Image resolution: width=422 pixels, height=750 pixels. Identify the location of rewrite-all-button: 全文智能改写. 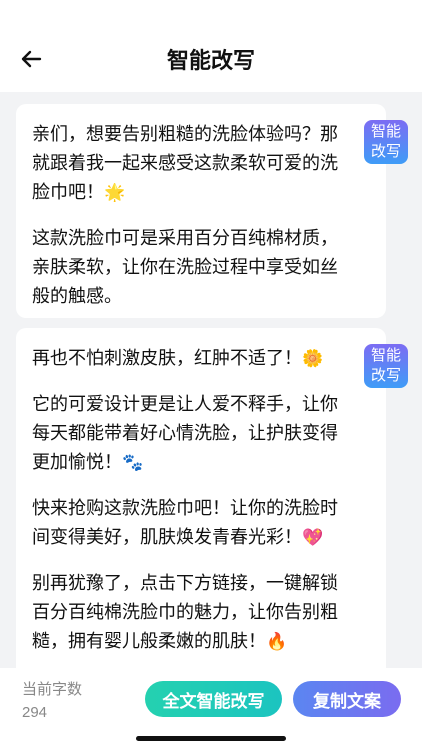
(213, 699).